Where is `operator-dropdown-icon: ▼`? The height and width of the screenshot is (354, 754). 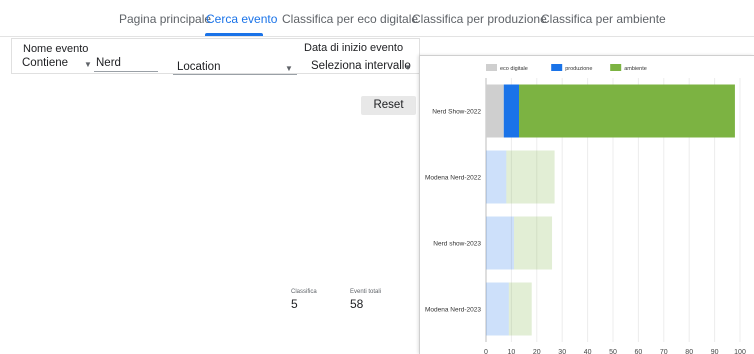 operator-dropdown-icon: ▼ is located at coordinates (88, 64).